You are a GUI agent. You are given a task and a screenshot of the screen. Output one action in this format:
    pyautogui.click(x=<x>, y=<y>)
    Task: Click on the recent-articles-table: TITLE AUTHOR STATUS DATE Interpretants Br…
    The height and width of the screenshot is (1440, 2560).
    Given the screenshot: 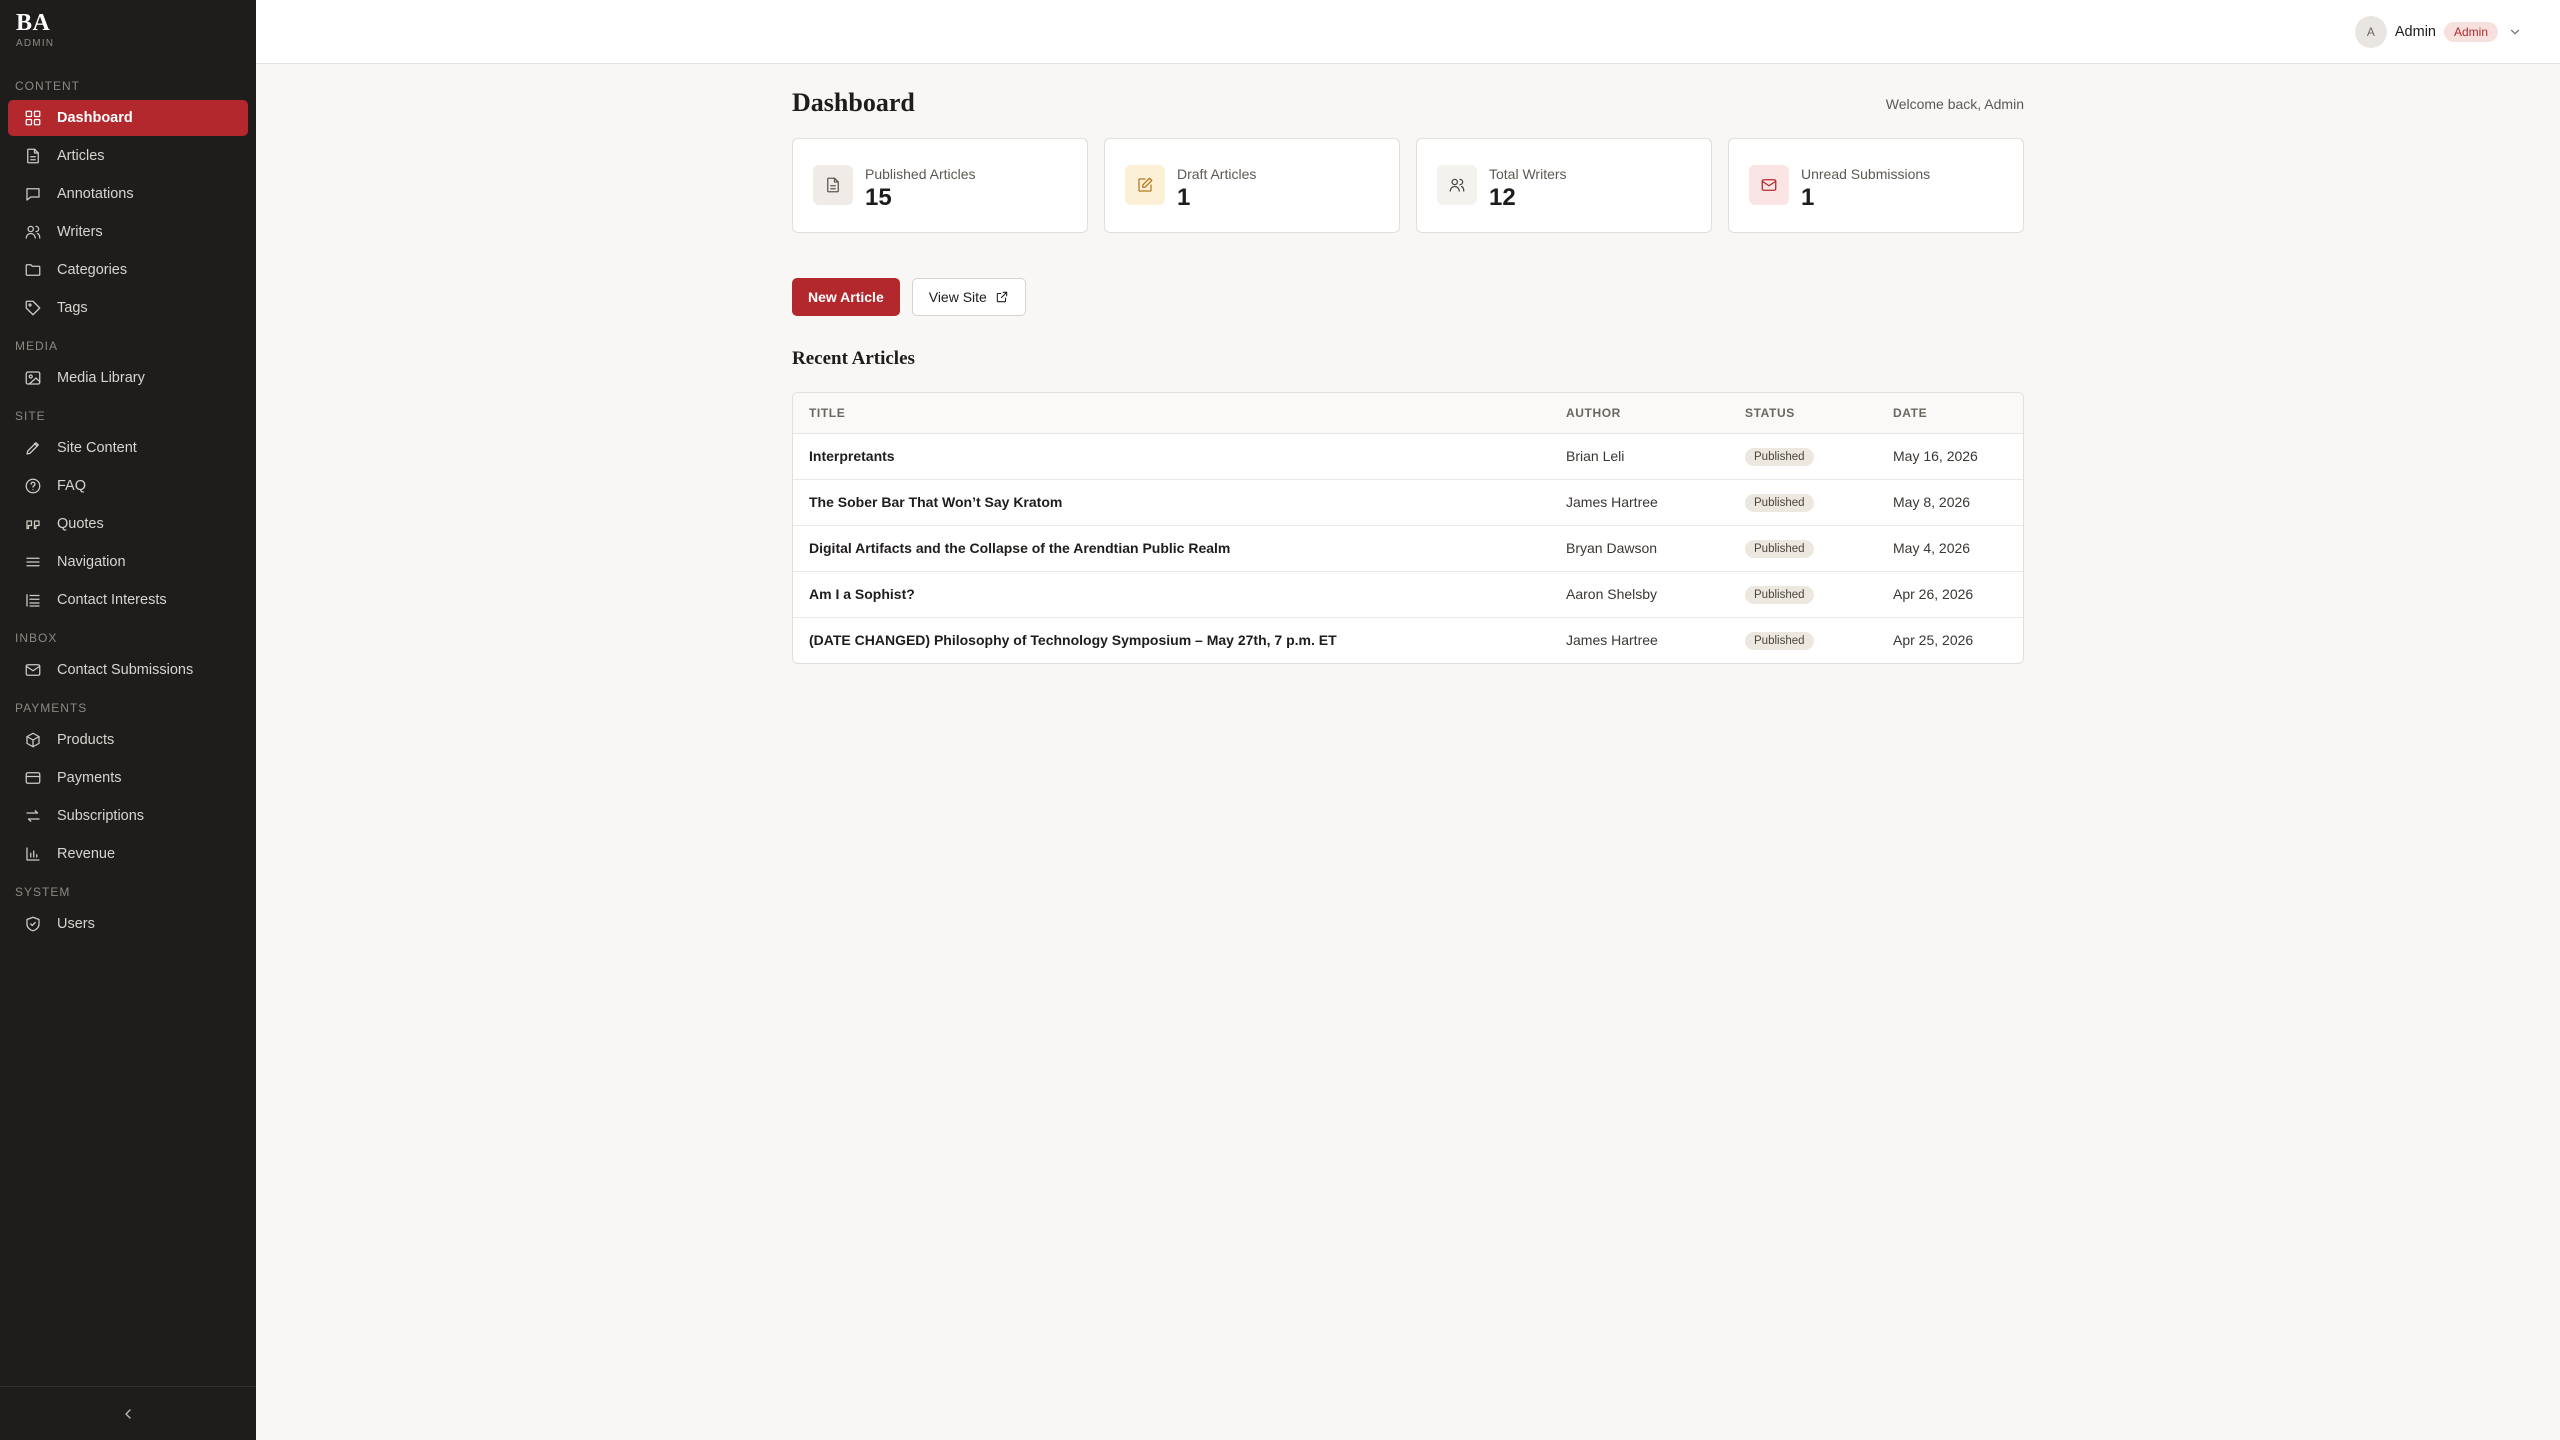 What is the action you would take?
    pyautogui.click(x=1408, y=528)
    